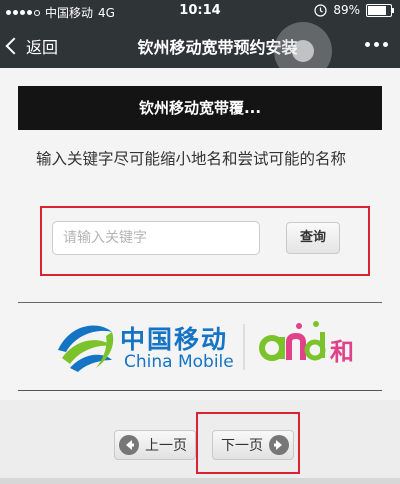 This screenshot has width=400, height=484. I want to click on arrow-left-circle-icon, so click(129, 445).